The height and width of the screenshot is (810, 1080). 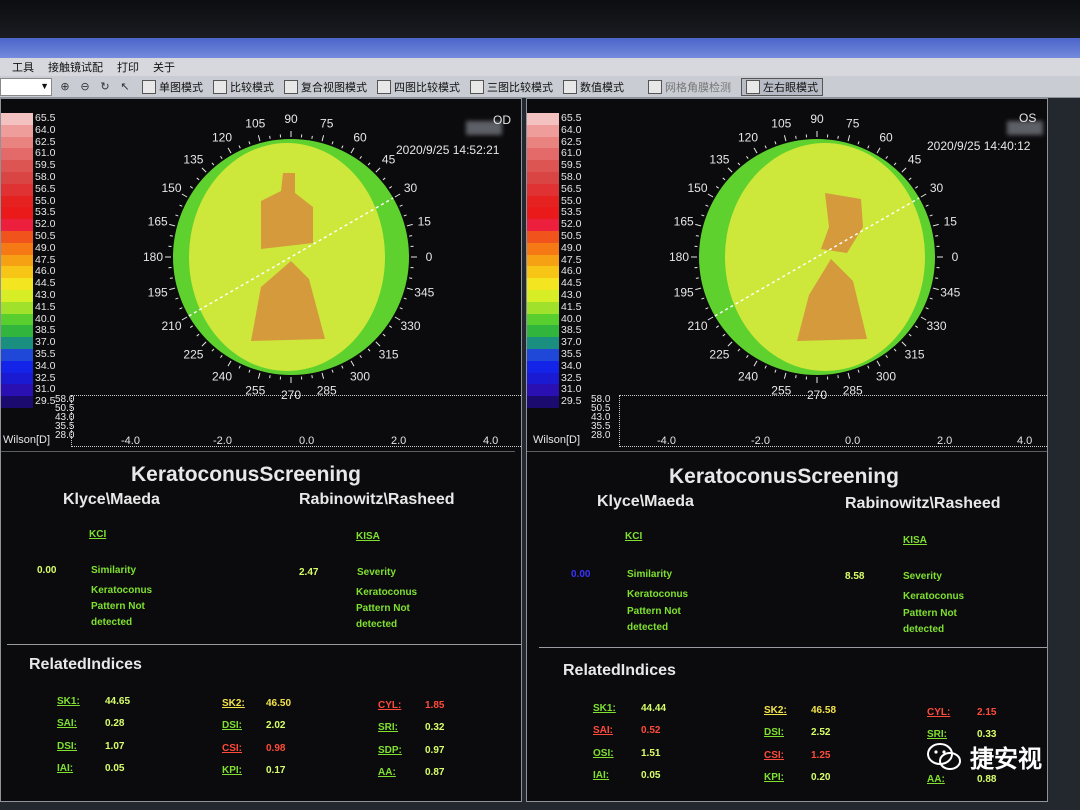 I want to click on grid-detect-button: 网格角膜检测, so click(x=689, y=87).